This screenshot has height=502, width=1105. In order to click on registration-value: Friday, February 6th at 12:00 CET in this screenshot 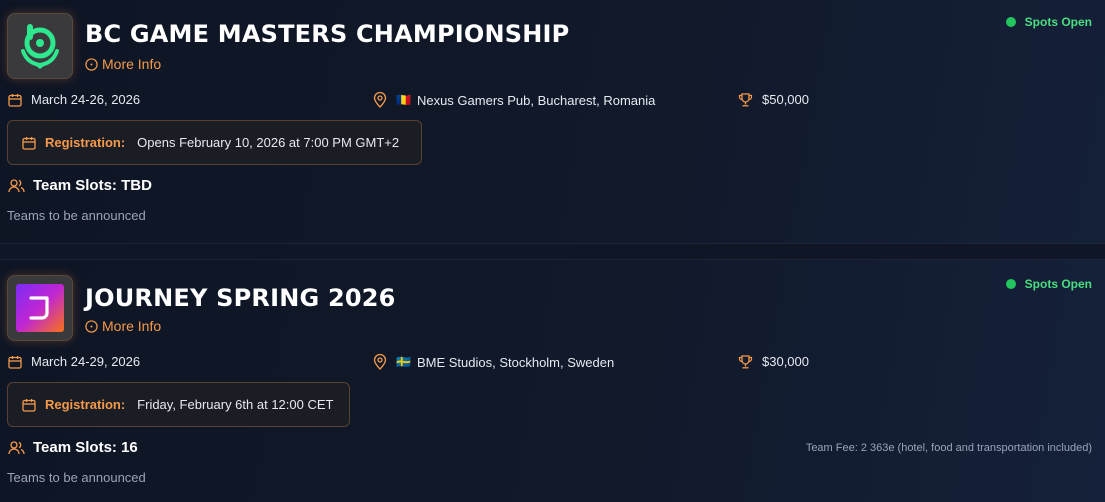, I will do `click(235, 404)`.